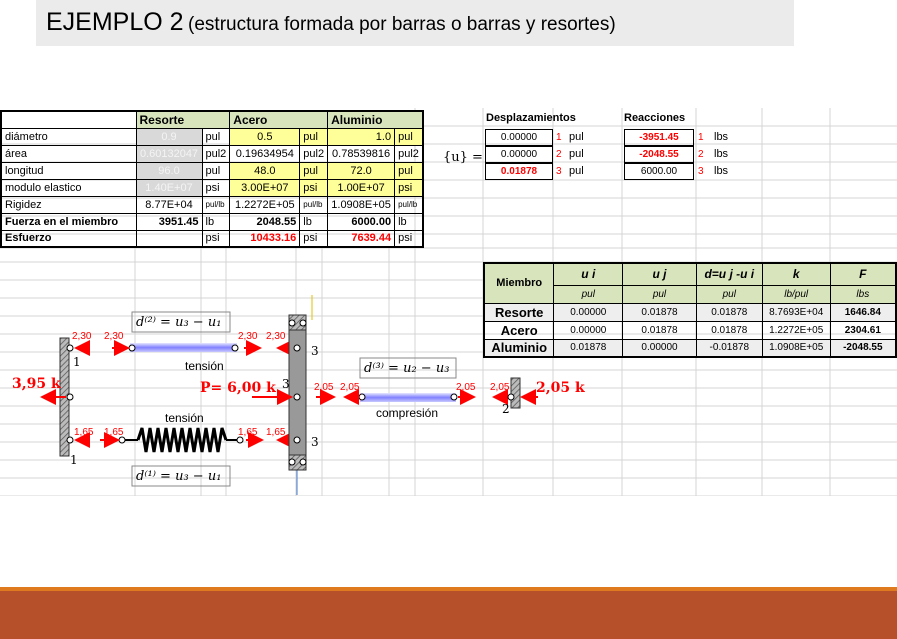 This screenshot has height=639, width=897. Describe the element at coordinates (77, 362) in the screenshot. I see `node-label-1-top: 1` at that location.